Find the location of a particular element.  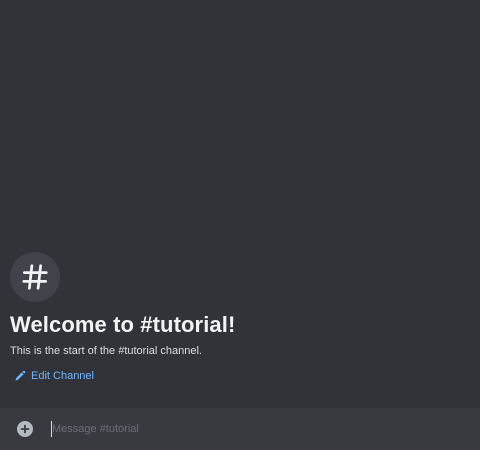

edit-channel-link: Edit Channel is located at coordinates (54, 376).